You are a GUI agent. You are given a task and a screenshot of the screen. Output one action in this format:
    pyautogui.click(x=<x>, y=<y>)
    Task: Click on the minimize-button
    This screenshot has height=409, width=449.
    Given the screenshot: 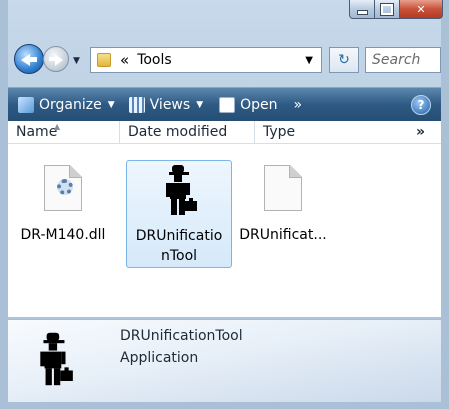 What is the action you would take?
    pyautogui.click(x=362, y=9)
    